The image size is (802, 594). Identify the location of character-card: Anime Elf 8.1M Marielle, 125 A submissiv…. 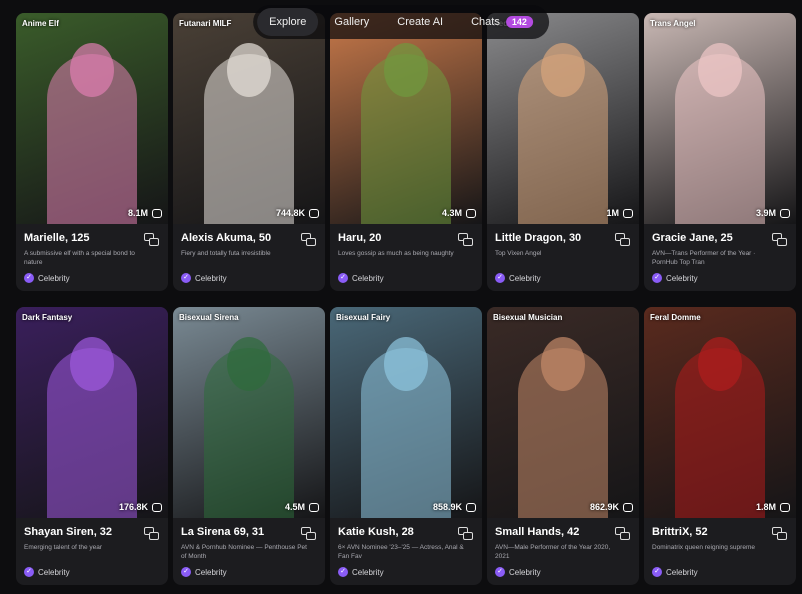
(92, 152).